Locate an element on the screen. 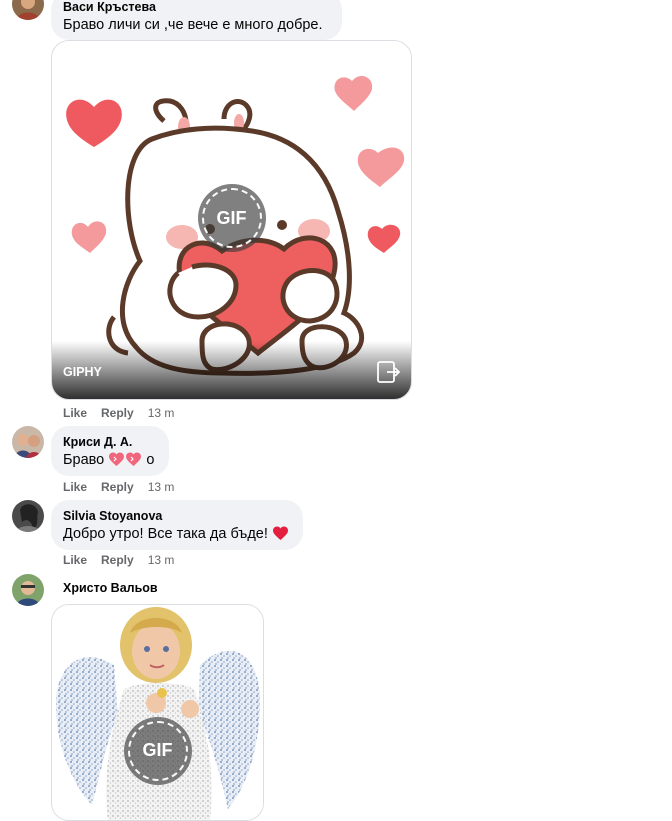  comment-text: Добро утро! Все така да бъде! is located at coordinates (177, 534).